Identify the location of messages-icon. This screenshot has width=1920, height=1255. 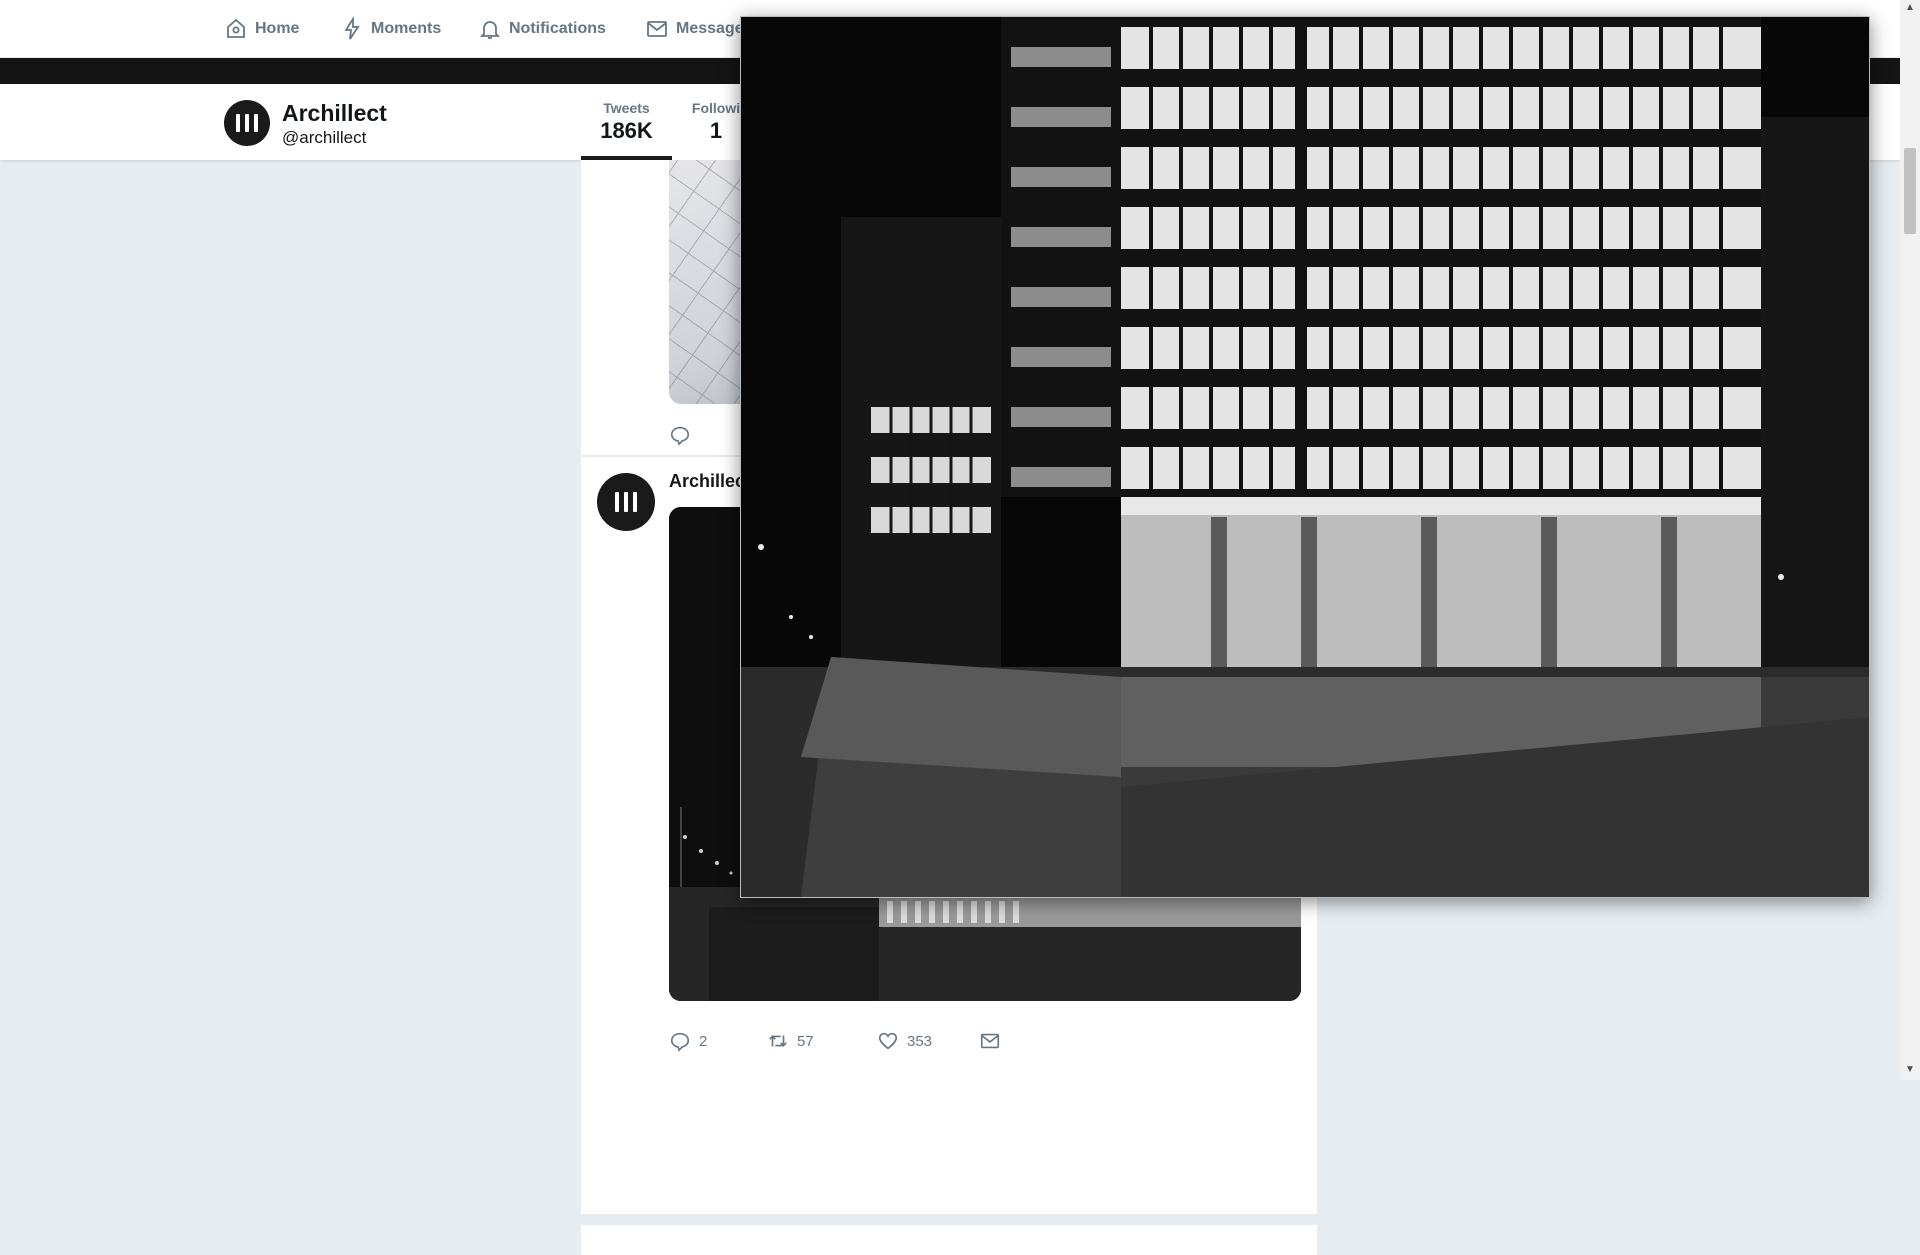
(657, 29).